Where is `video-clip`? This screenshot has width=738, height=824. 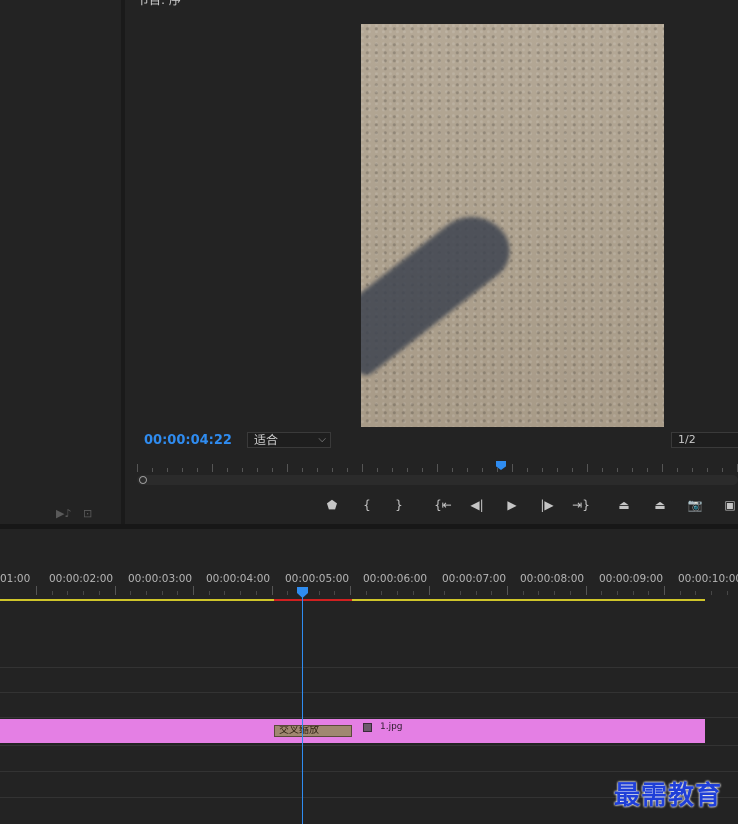 video-clip is located at coordinates (352, 731).